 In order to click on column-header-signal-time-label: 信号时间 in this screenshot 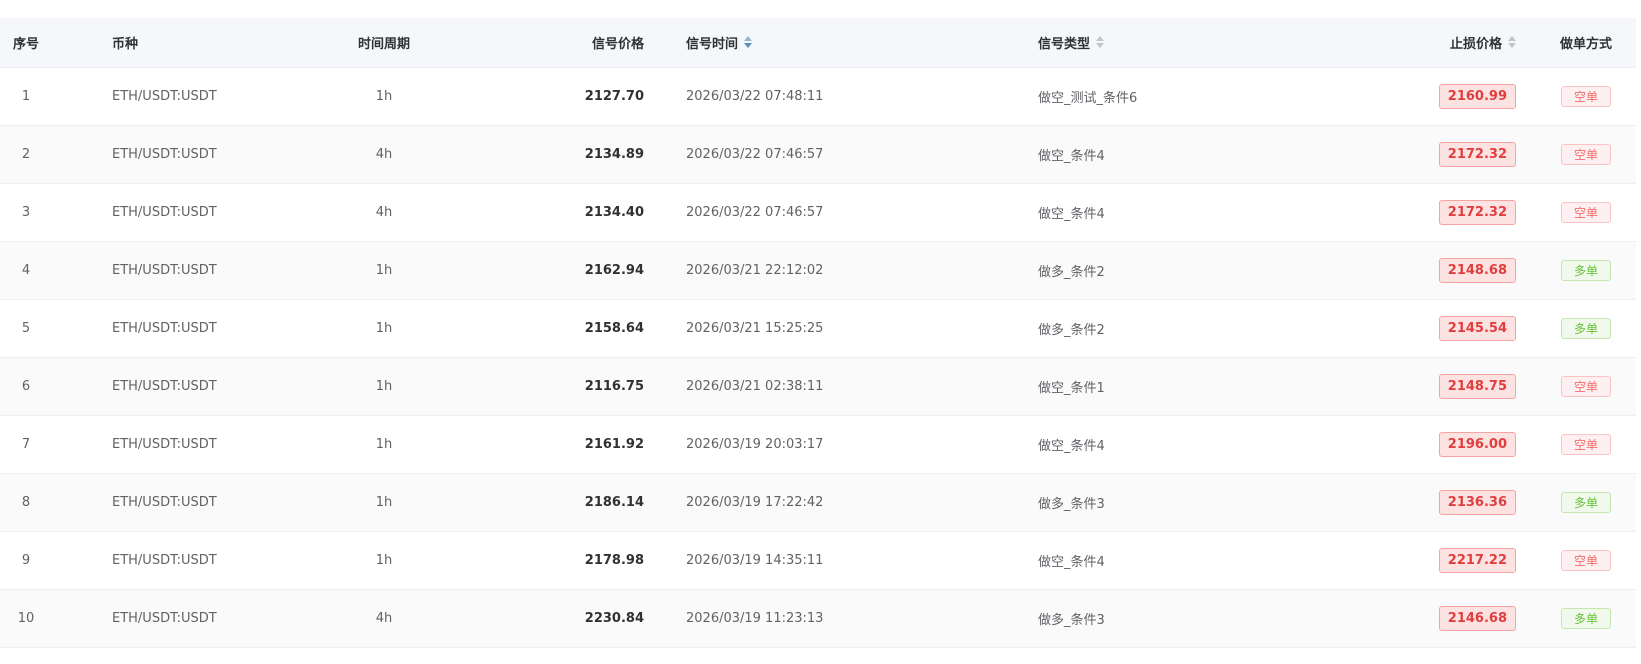, I will do `click(712, 44)`.